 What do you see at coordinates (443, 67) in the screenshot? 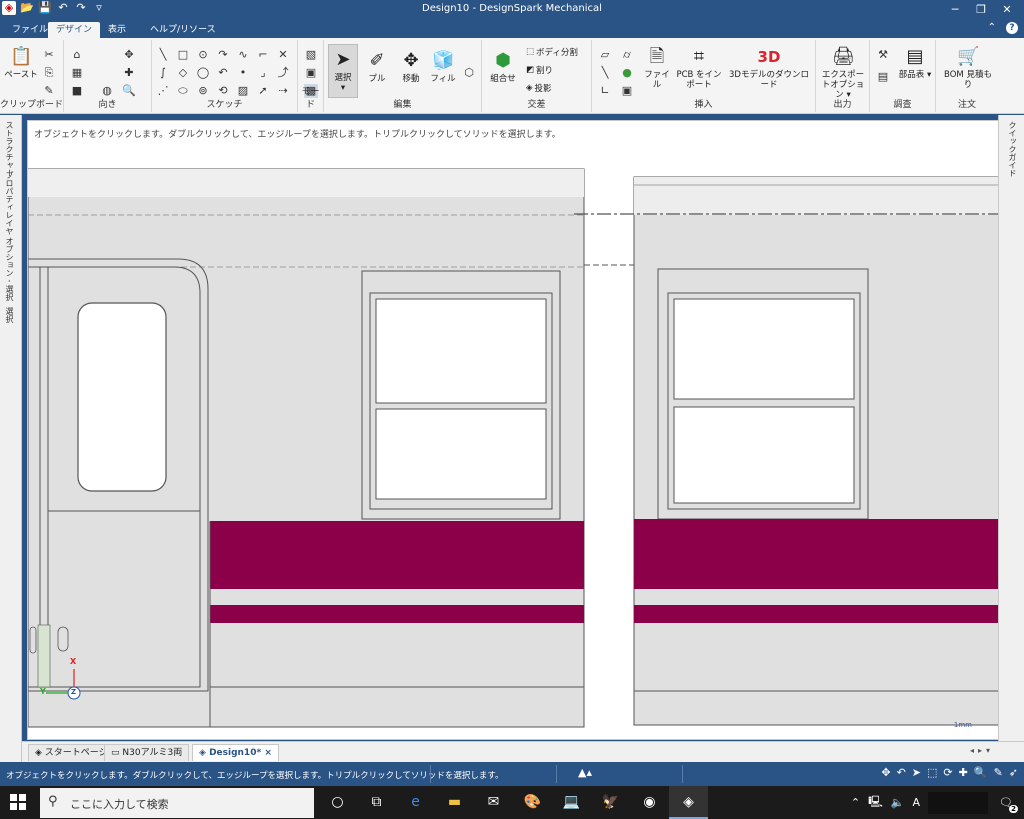
I see `fill-button: 🧊 フィル` at bounding box center [443, 67].